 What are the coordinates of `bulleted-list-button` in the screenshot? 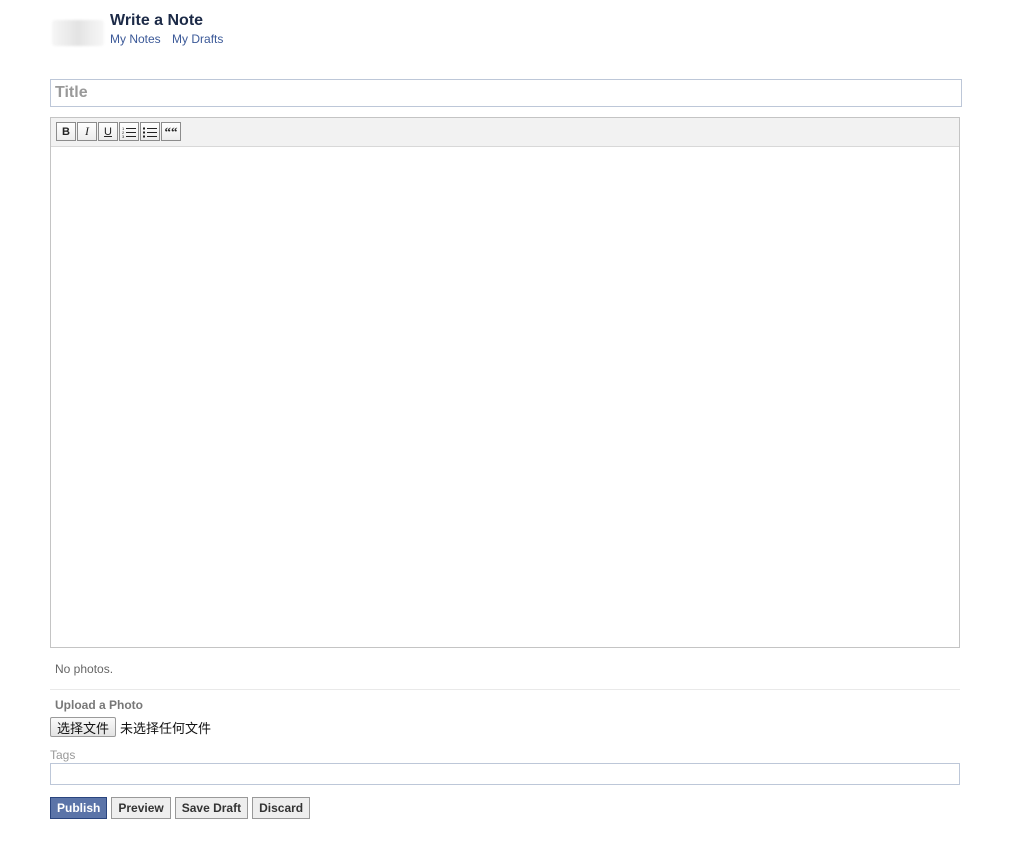 It's located at (150, 131).